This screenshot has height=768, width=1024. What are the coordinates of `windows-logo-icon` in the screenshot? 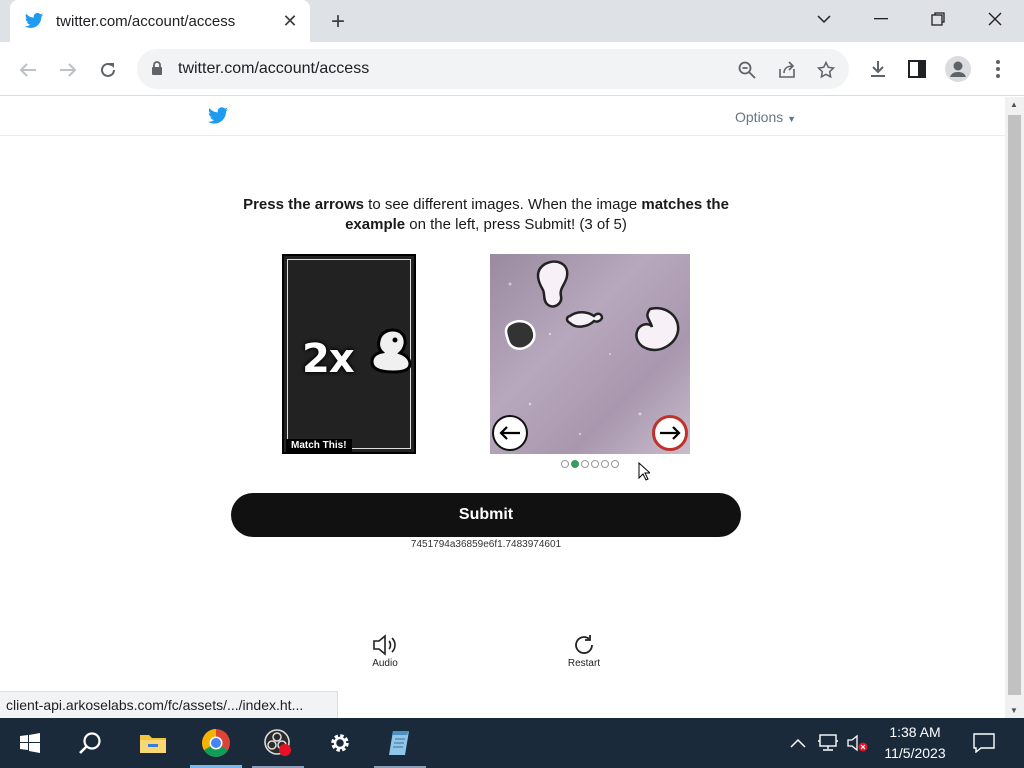 It's located at (30, 743).